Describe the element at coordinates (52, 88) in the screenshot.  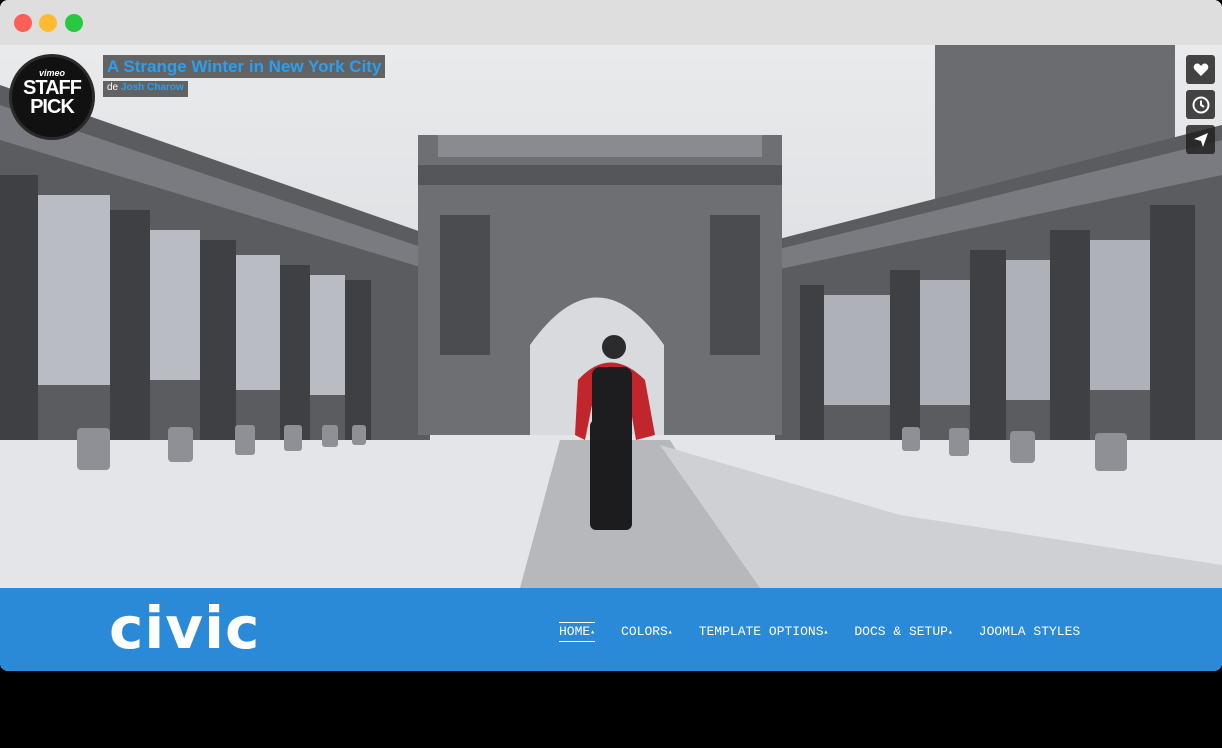
I see `staff-pick-line1: STAFF` at that location.